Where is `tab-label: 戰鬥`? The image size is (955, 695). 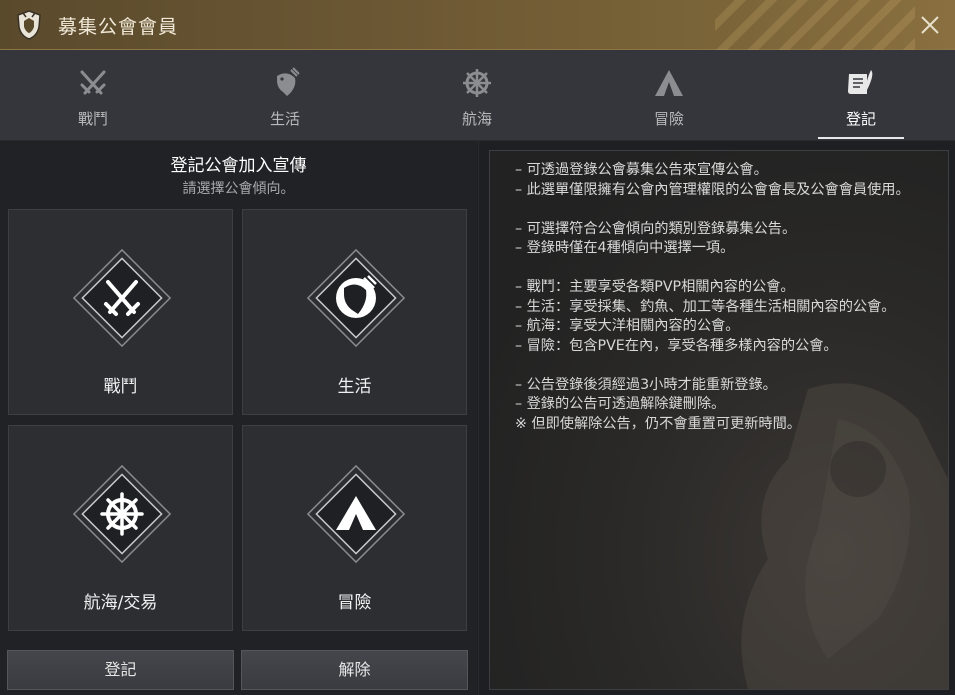 tab-label: 戰鬥 is located at coordinates (92, 119).